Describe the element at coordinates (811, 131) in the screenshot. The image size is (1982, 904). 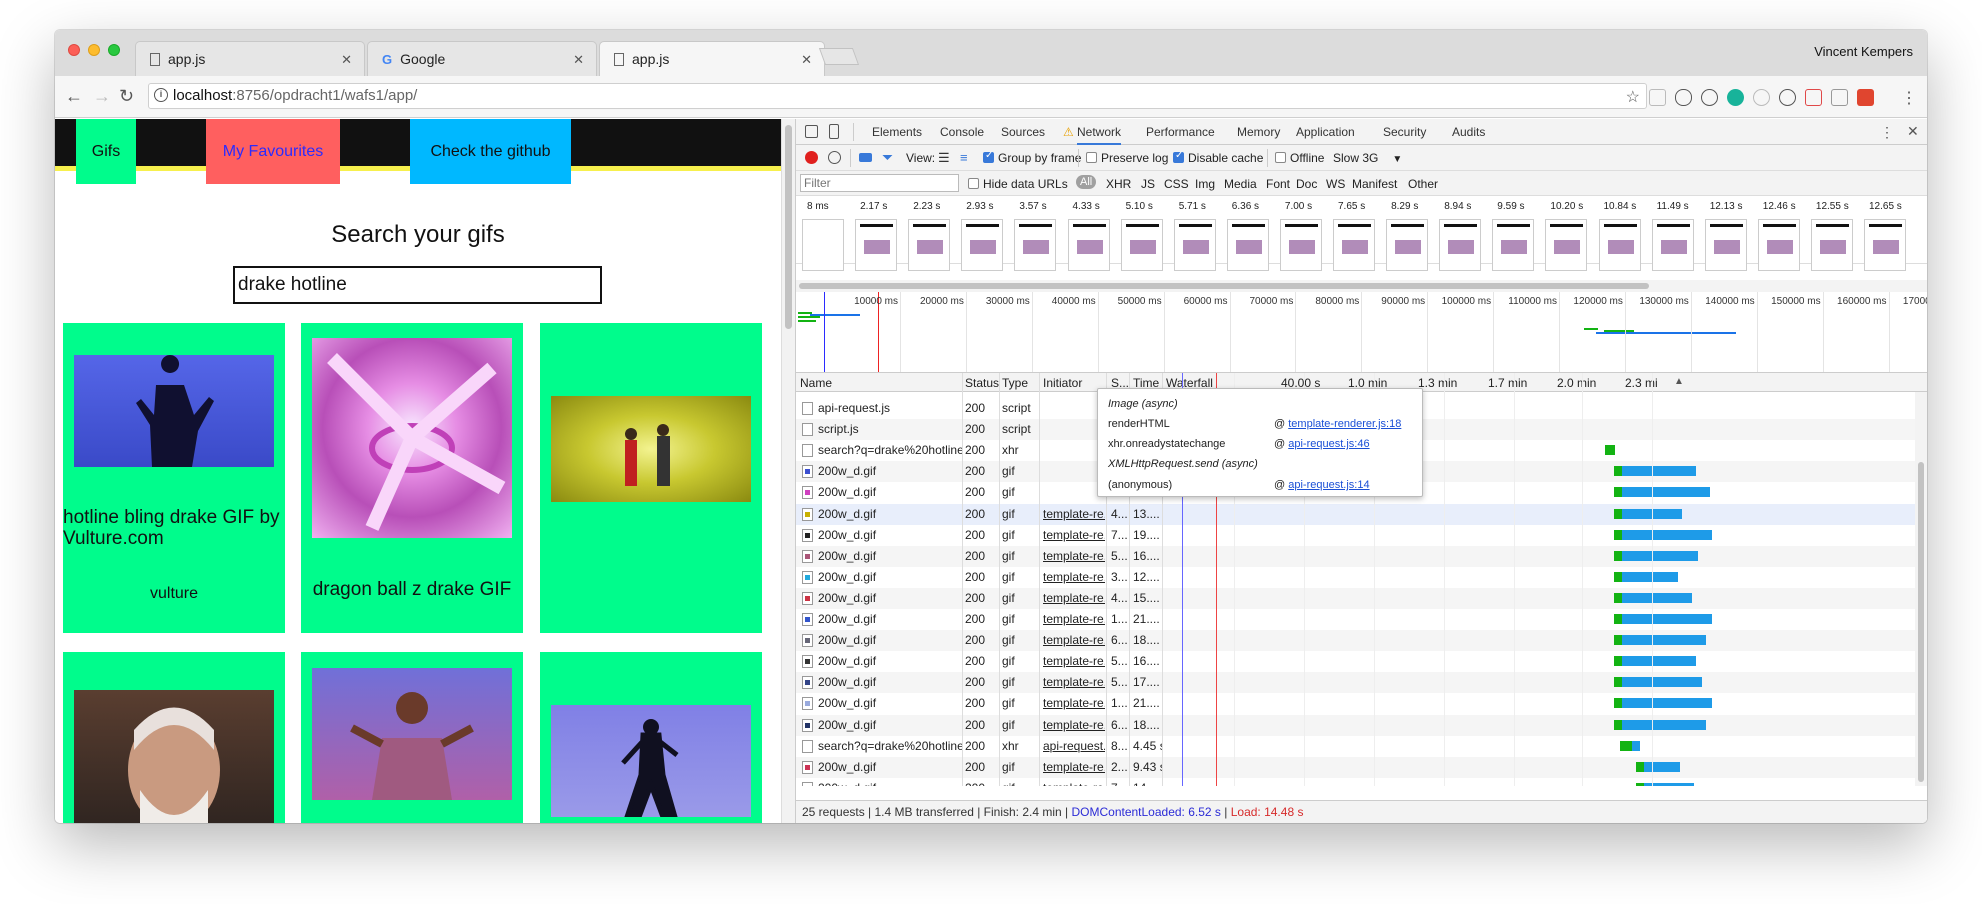
I see `inspect-icon` at that location.